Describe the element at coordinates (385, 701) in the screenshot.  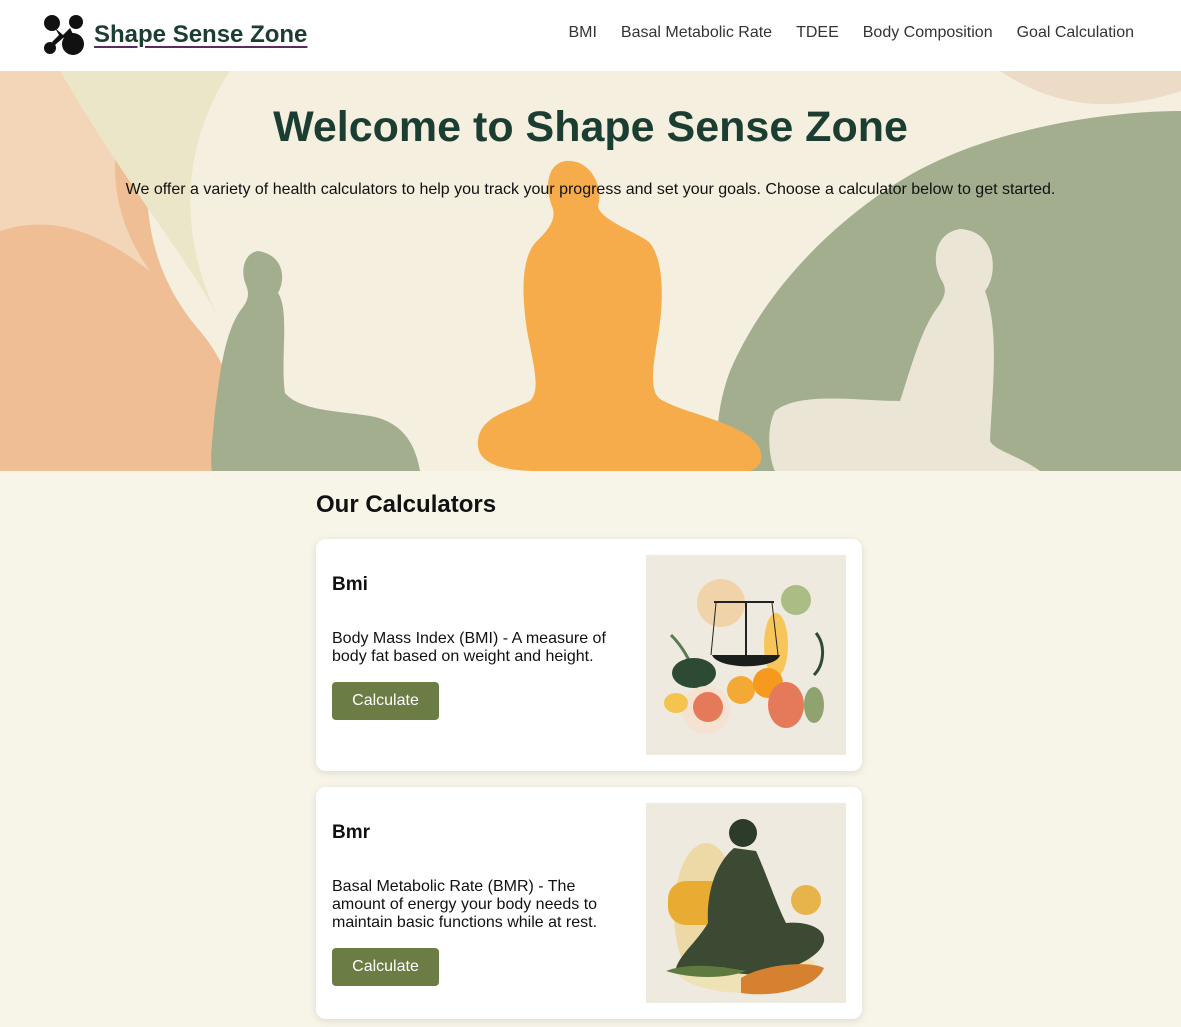
I see `calculate-bmi-button: Calculate` at that location.